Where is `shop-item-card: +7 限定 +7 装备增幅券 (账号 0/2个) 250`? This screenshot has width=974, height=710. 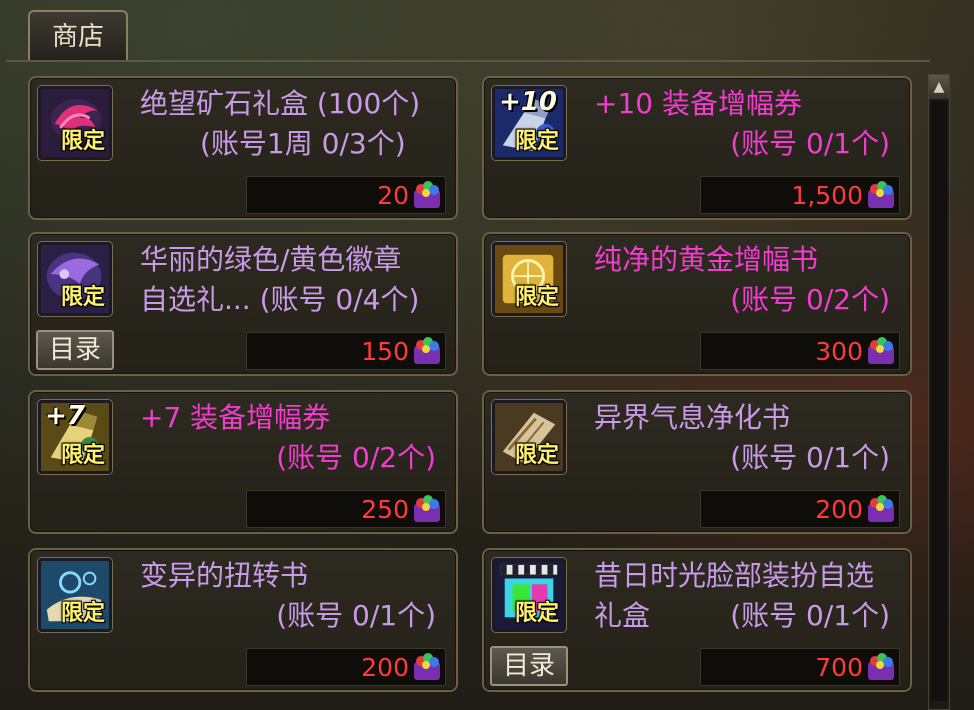
shop-item-card: +7 限定 +7 装备增幅券 (账号 0/2个) 250 is located at coordinates (243, 462).